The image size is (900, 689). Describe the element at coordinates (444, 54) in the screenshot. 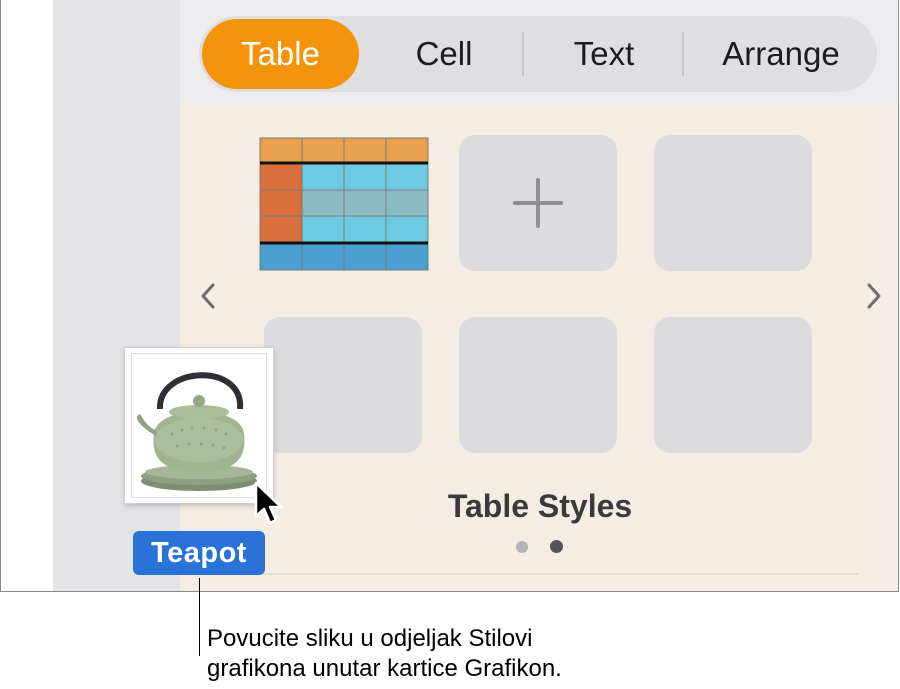

I see `tab-cell: Cell` at that location.